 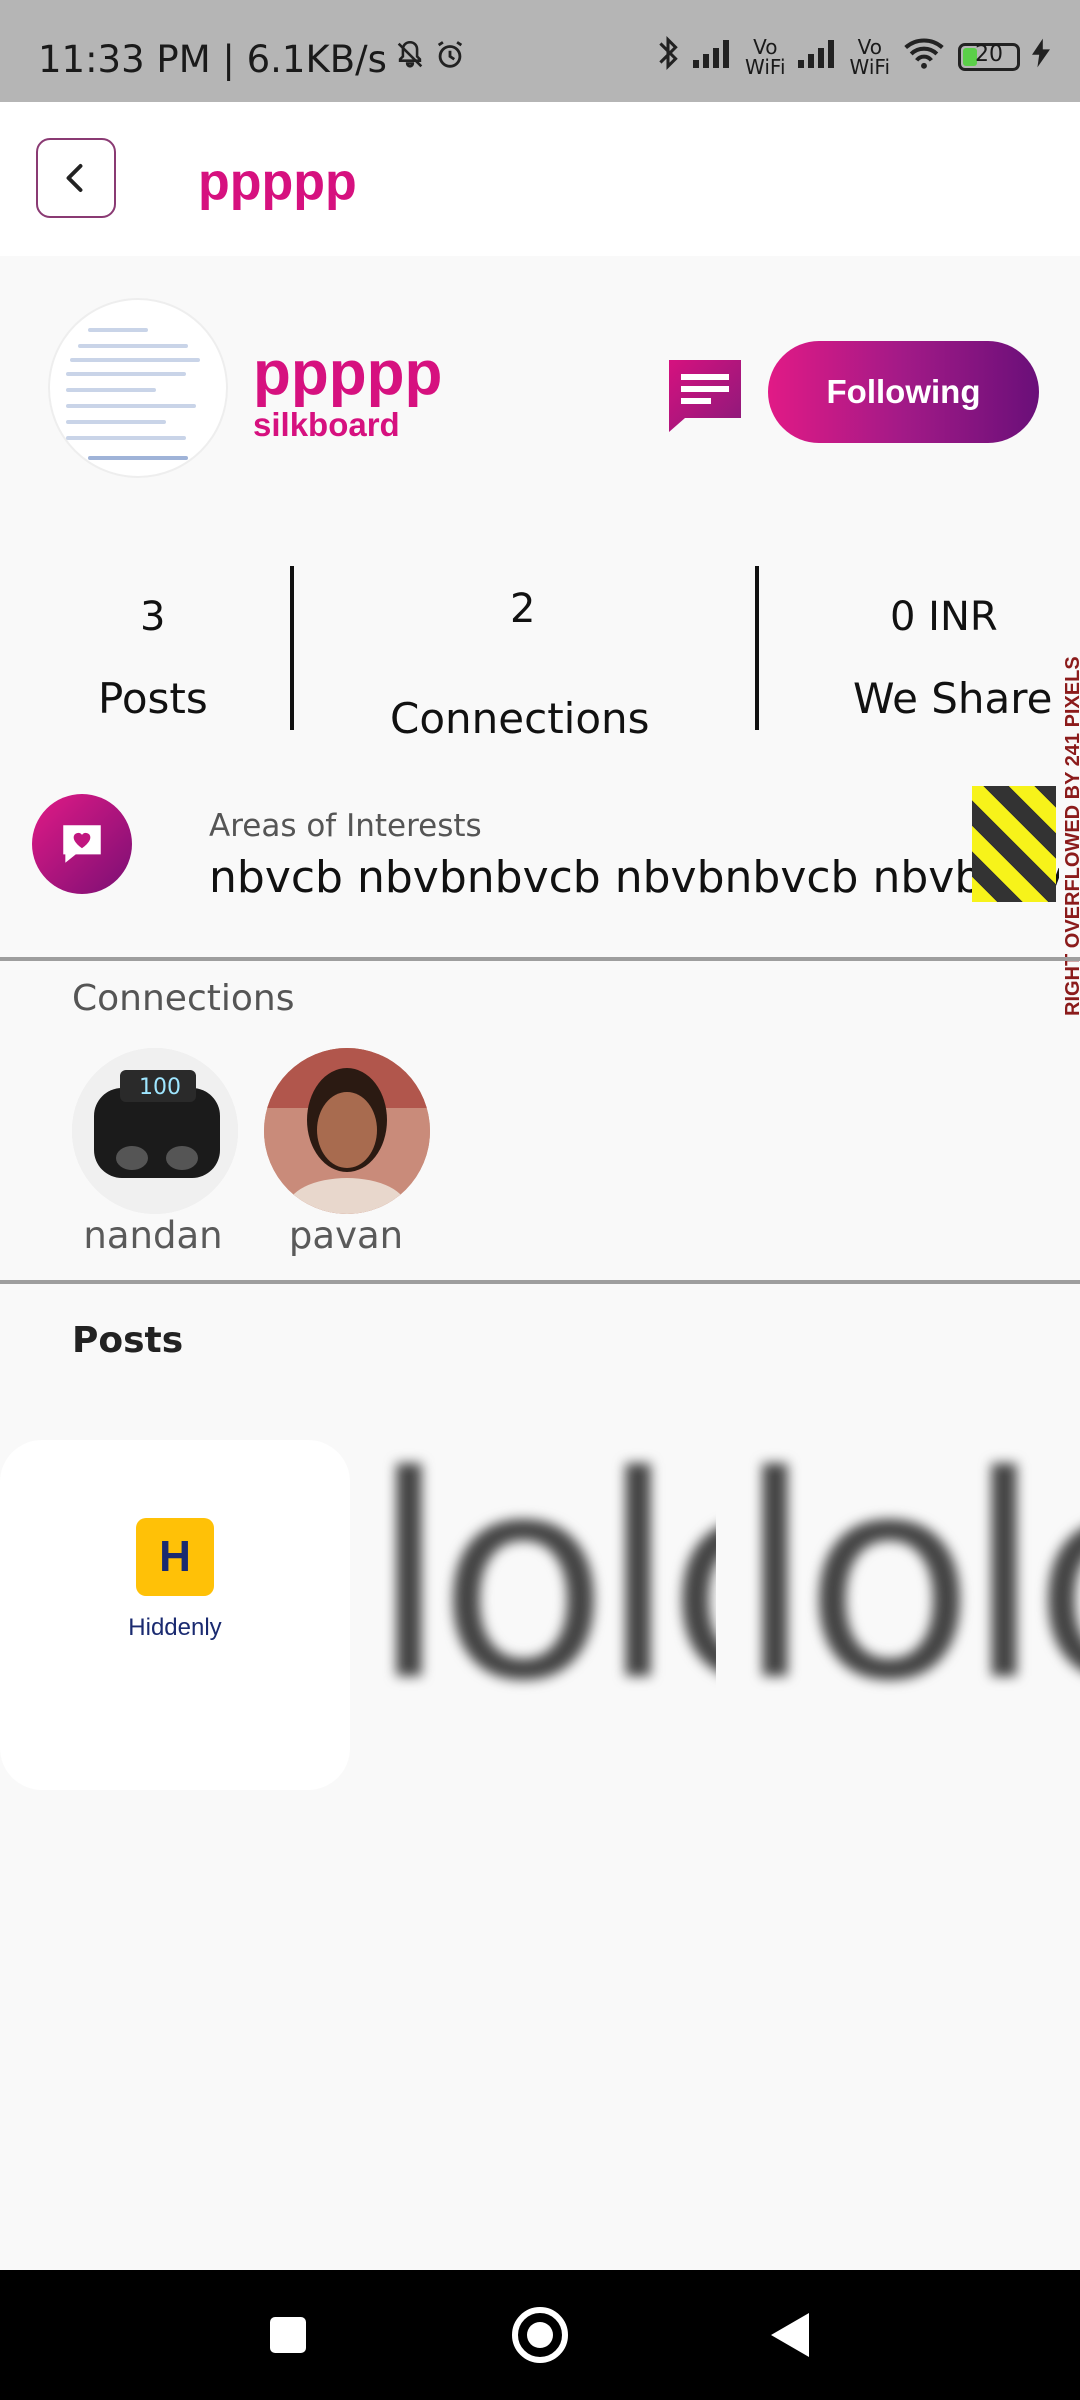 What do you see at coordinates (128, 1340) in the screenshot?
I see `posts-section-title: Posts` at bounding box center [128, 1340].